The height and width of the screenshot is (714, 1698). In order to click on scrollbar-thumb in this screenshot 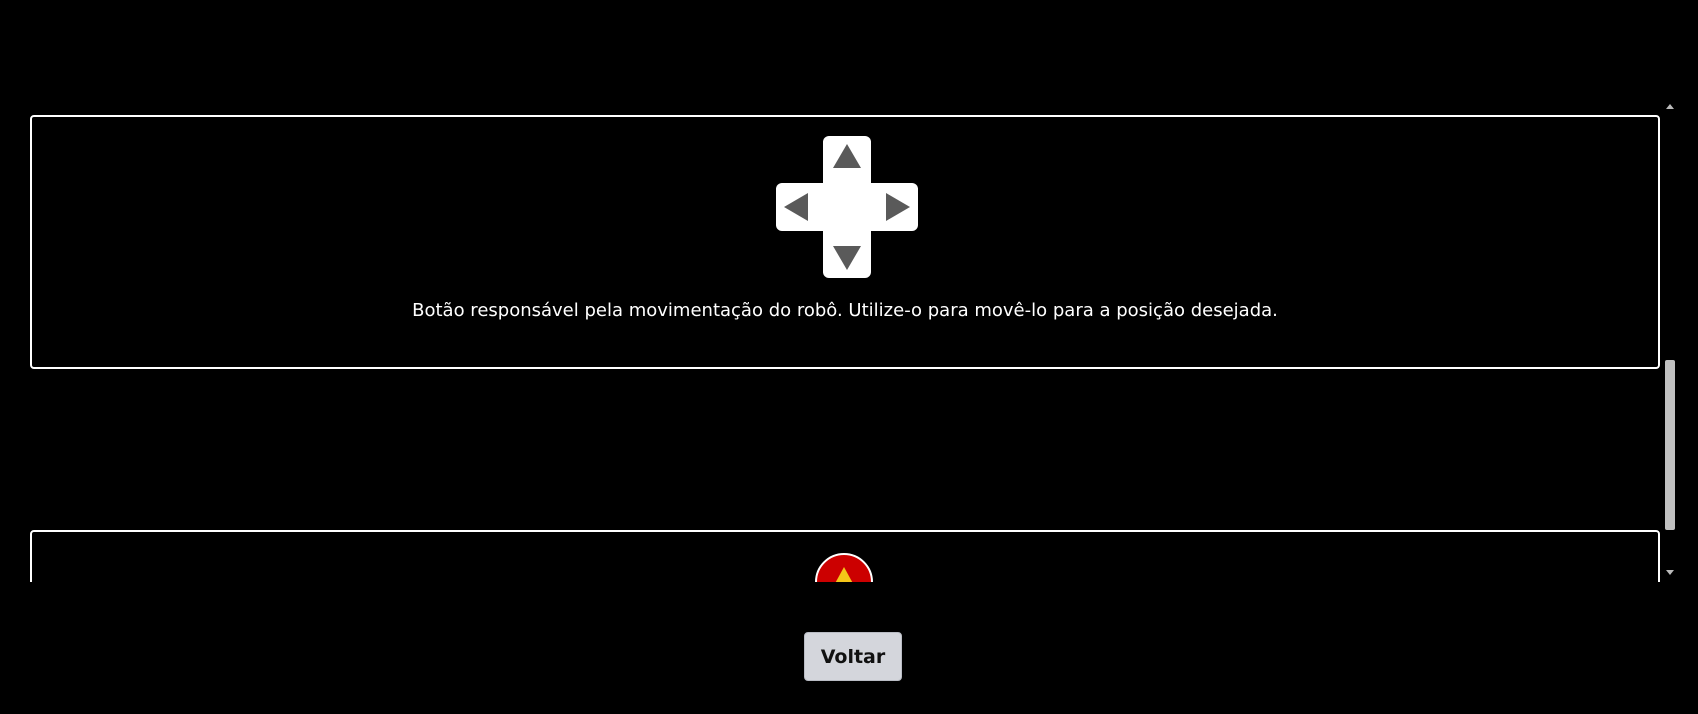, I will do `click(1670, 445)`.